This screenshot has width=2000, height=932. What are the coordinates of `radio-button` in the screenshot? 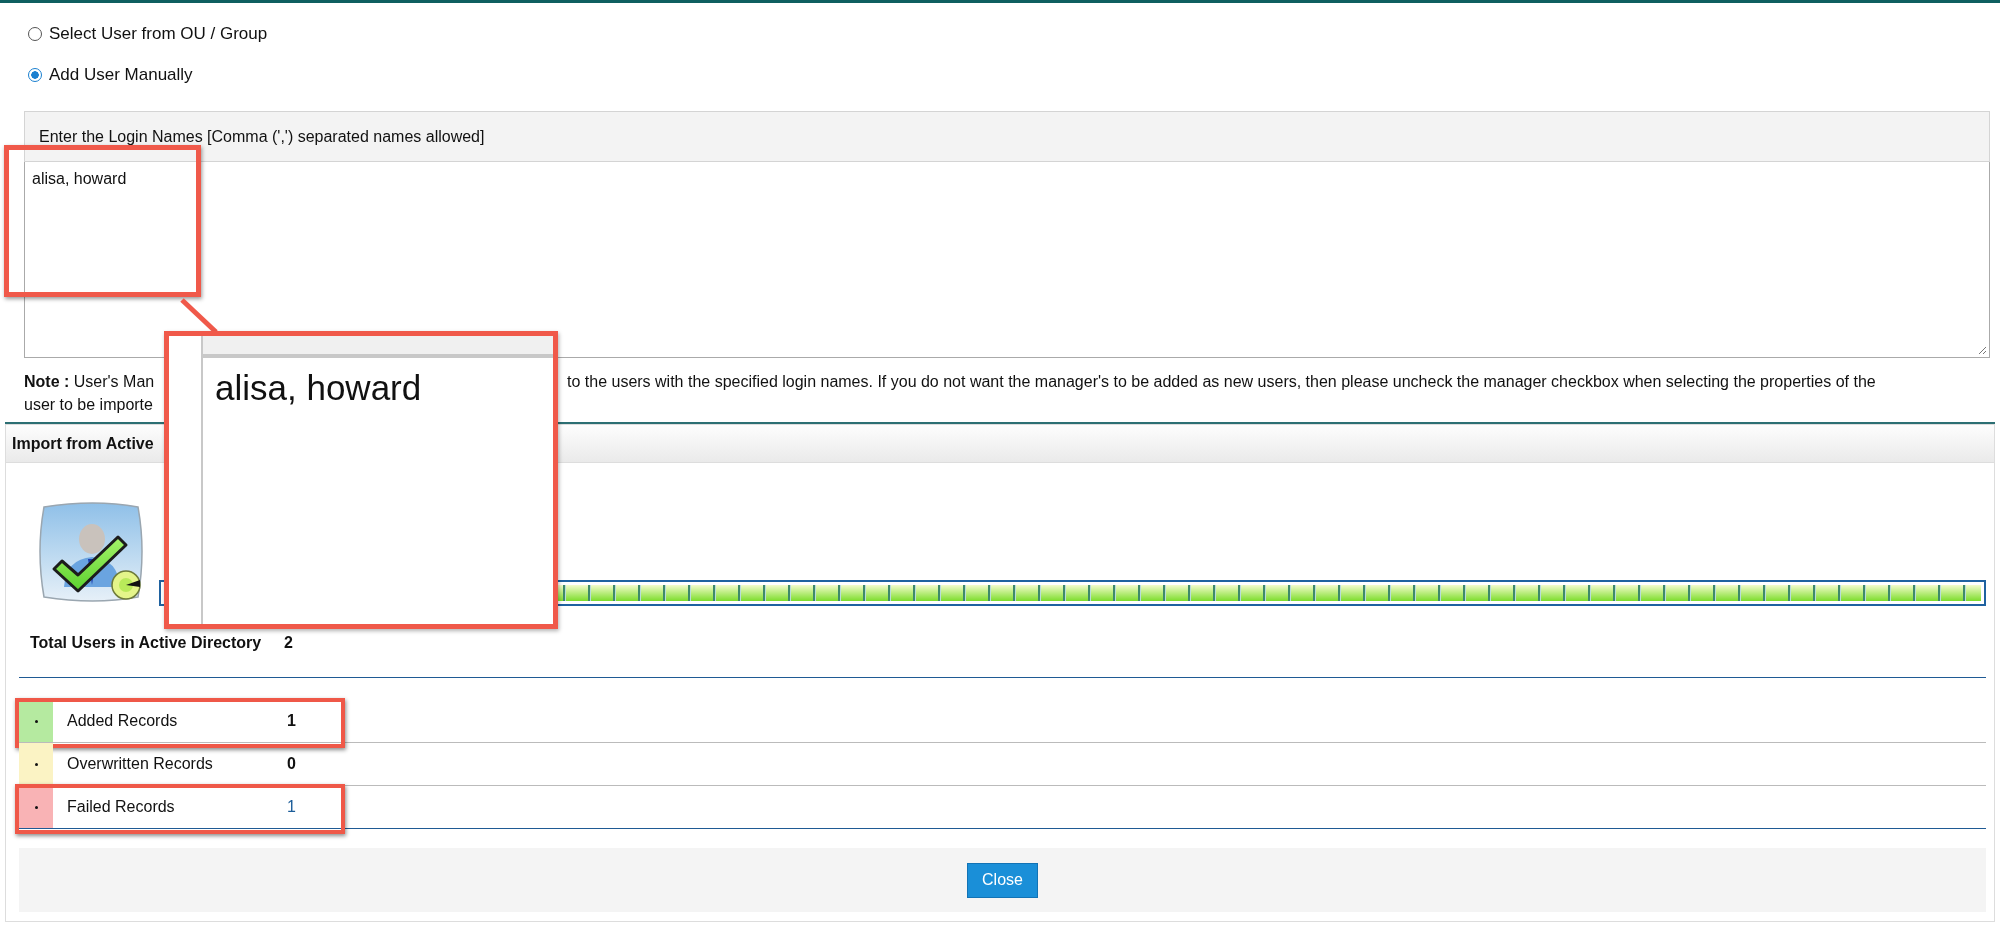 It's located at (35, 75).